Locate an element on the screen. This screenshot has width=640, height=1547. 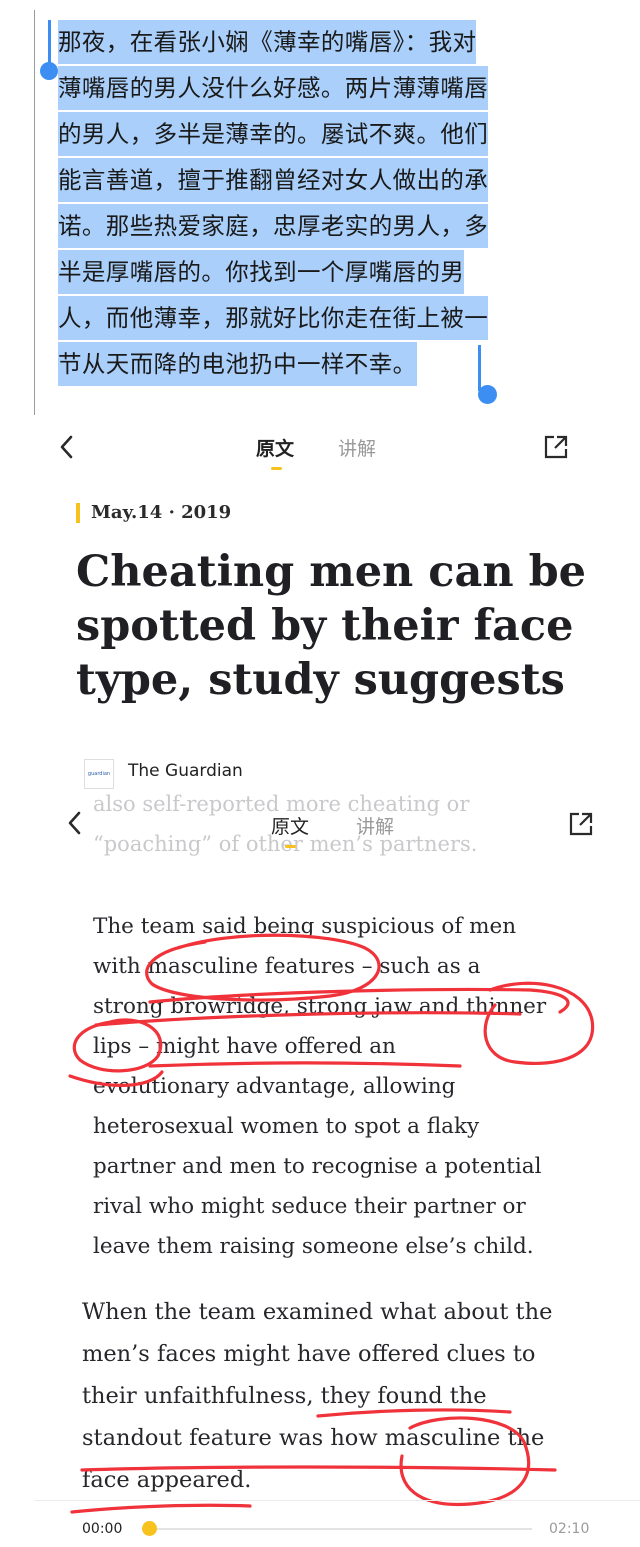
selected-text-line: 诺。那些热爱家庭，忠厚老实的男人，多 is located at coordinates (273, 226).